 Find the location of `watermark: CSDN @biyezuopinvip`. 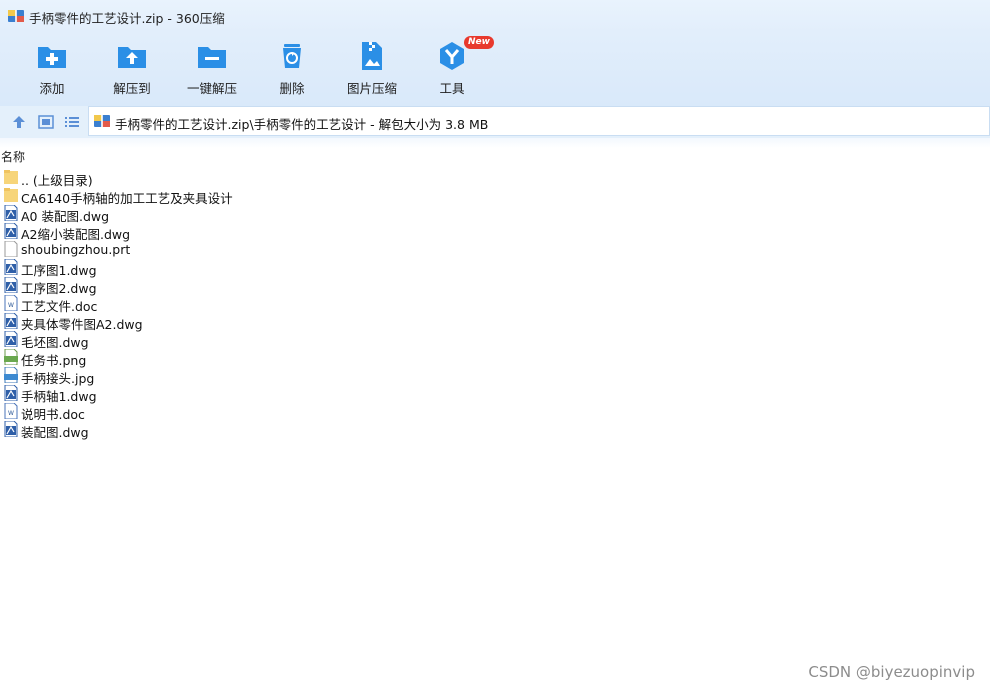

watermark: CSDN @biyezuopinvip is located at coordinates (891, 672).